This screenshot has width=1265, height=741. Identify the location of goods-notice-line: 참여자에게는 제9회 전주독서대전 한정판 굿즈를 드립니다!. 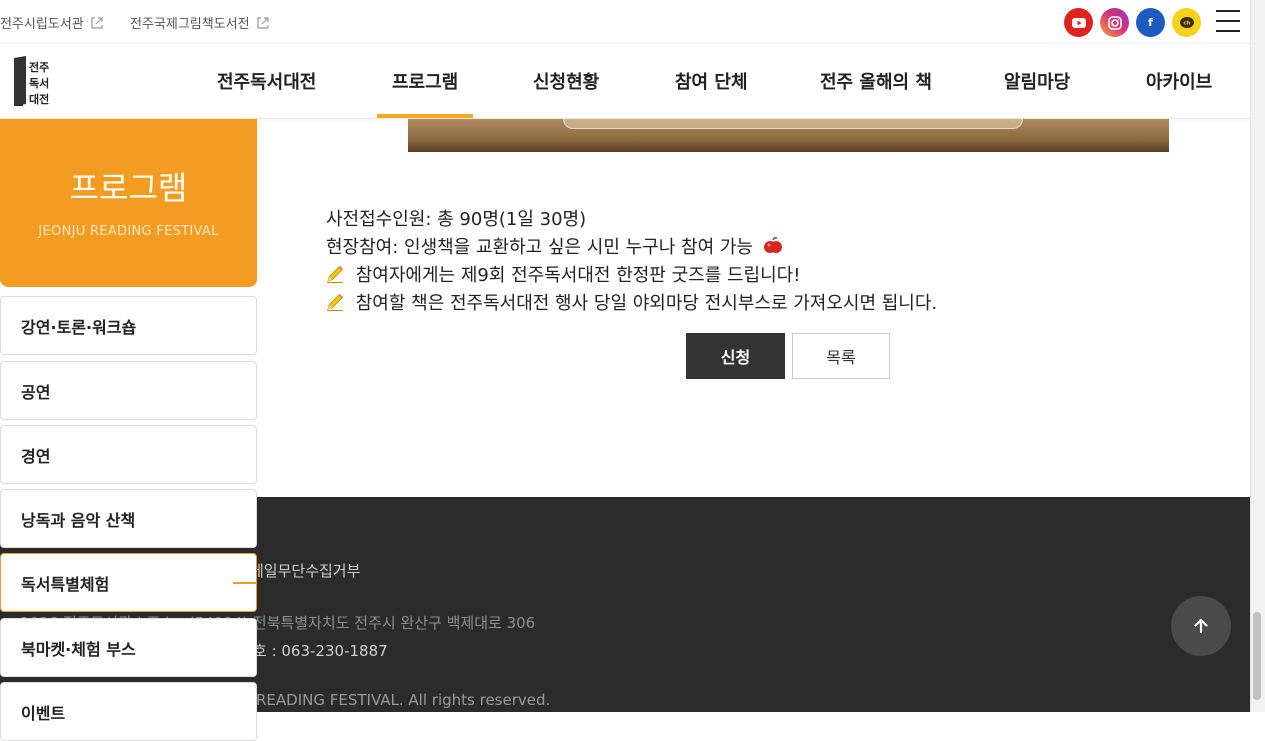
(563, 274).